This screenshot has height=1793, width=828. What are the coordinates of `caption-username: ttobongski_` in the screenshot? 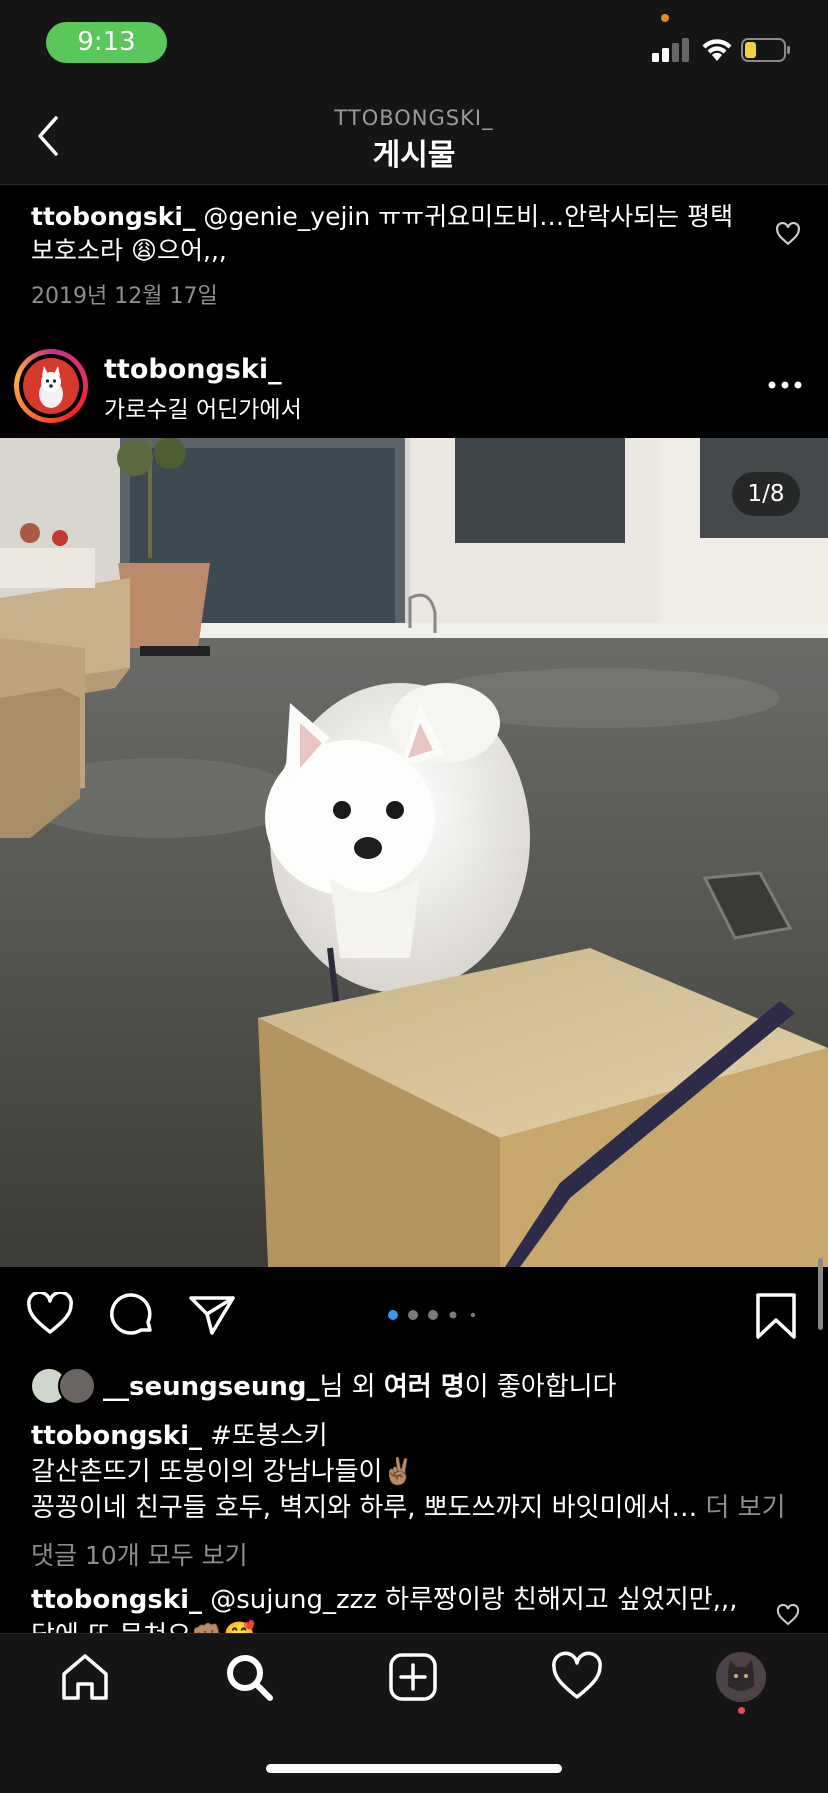 It's located at (116, 1436).